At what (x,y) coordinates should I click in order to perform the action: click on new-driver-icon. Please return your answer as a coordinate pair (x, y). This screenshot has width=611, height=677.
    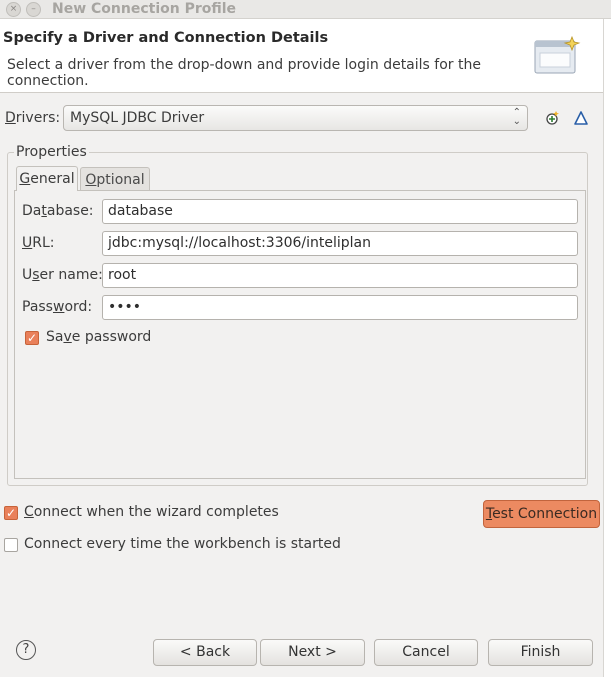
    Looking at the image, I should click on (552, 118).